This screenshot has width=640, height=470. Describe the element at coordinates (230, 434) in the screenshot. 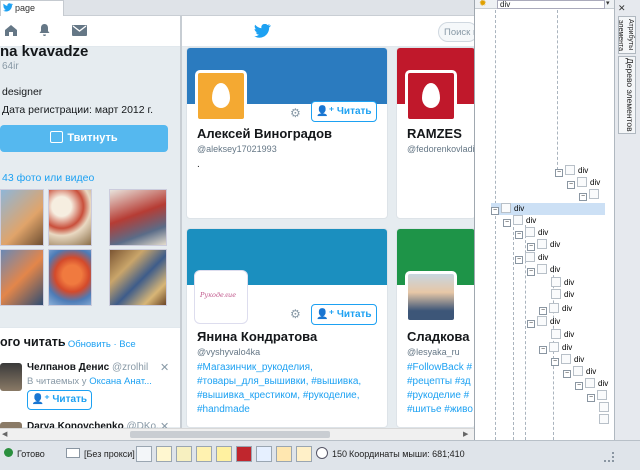

I see `scrollbar-thumb` at that location.